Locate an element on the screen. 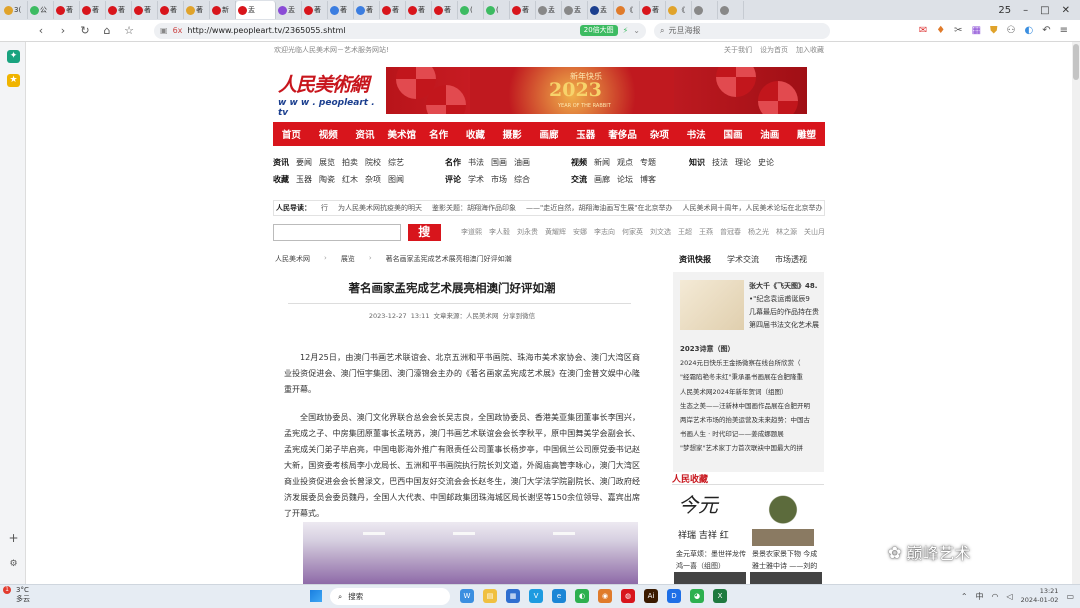 Image resolution: width=1080 pixels, height=608 pixels. minimize-icon: – is located at coordinates (1025, 10).